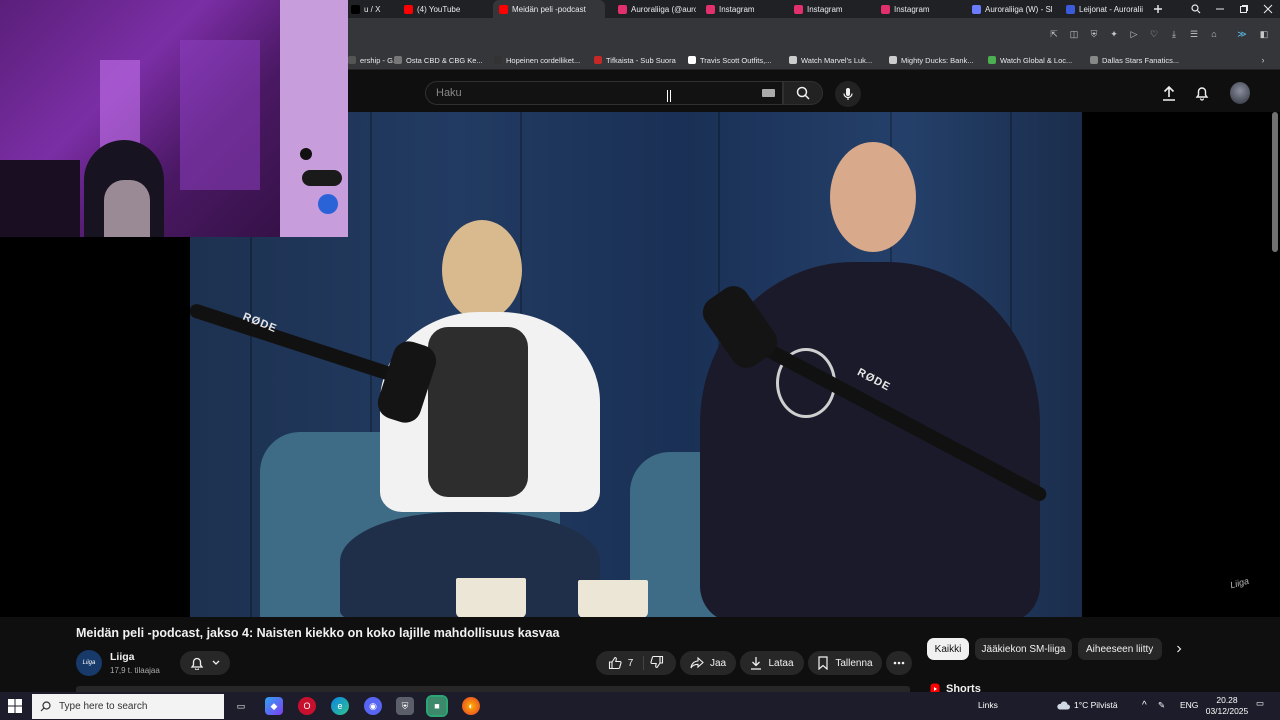  Describe the element at coordinates (845, 663) in the screenshot. I see `save-button: Tallenna` at that location.